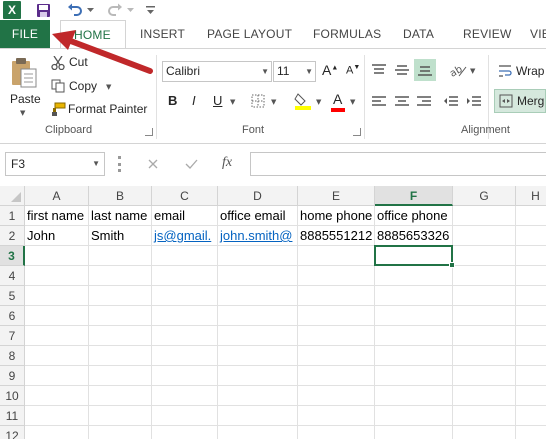  Describe the element at coordinates (119, 164) in the screenshot. I see `resize-handle-icon` at that location.